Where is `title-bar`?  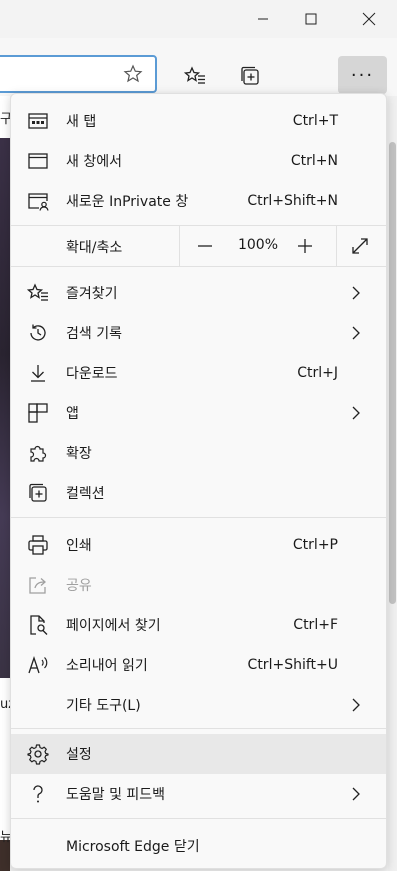
title-bar is located at coordinates (198, 19).